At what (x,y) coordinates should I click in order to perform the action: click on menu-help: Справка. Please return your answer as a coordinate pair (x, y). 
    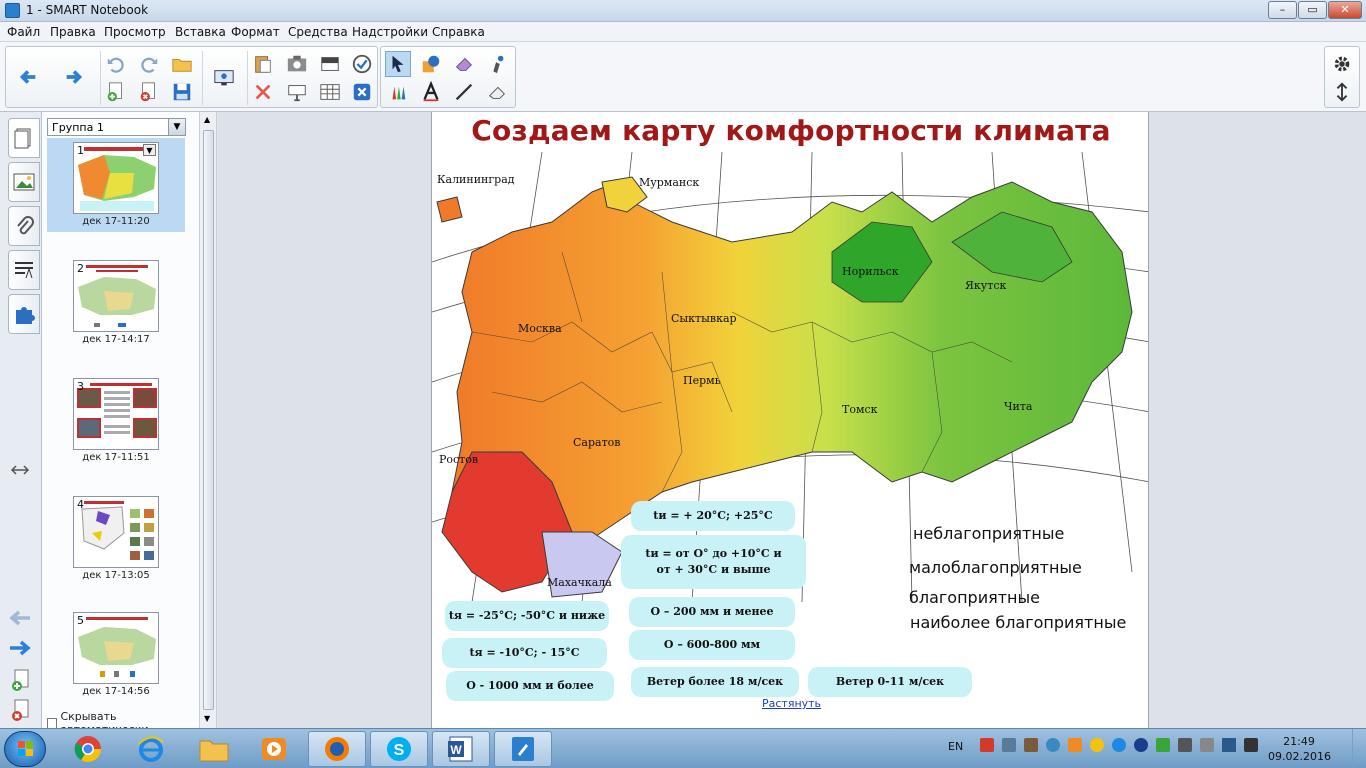
    Looking at the image, I should click on (458, 32).